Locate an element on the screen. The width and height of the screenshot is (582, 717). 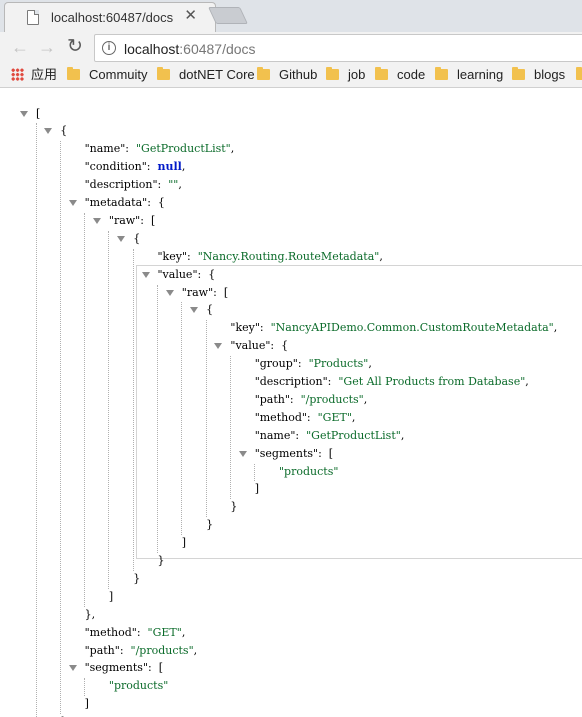
json-string: "" is located at coordinates (173, 185).